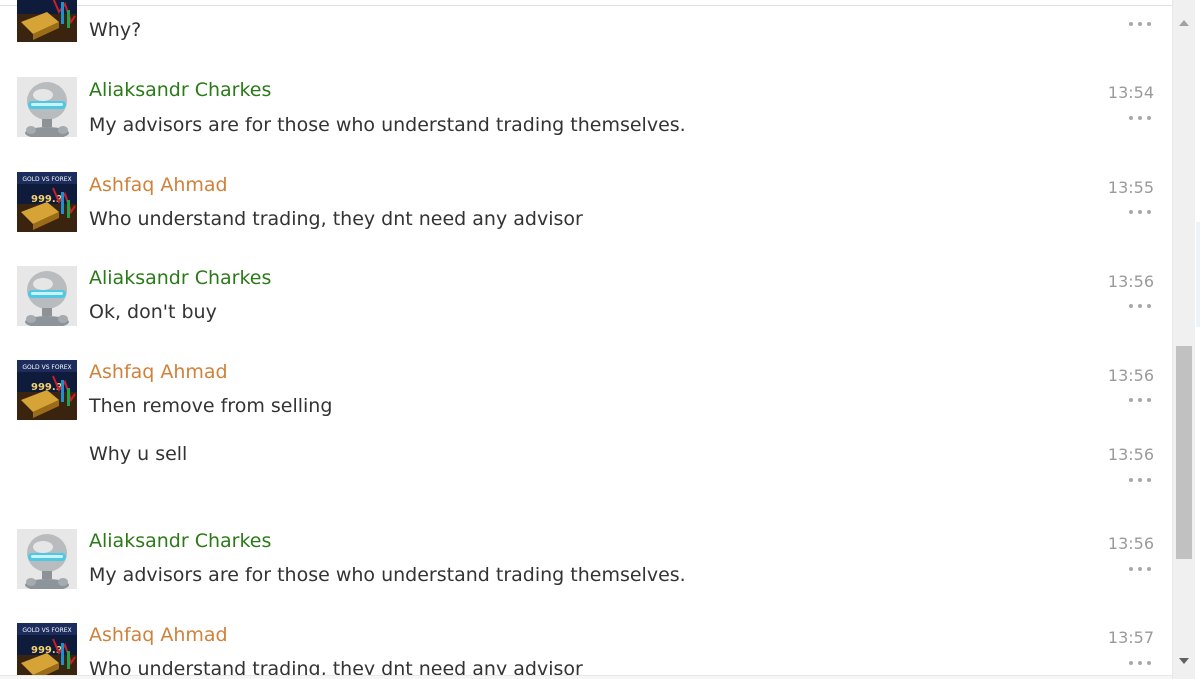  I want to click on message-time: 13:57, so click(1130, 637).